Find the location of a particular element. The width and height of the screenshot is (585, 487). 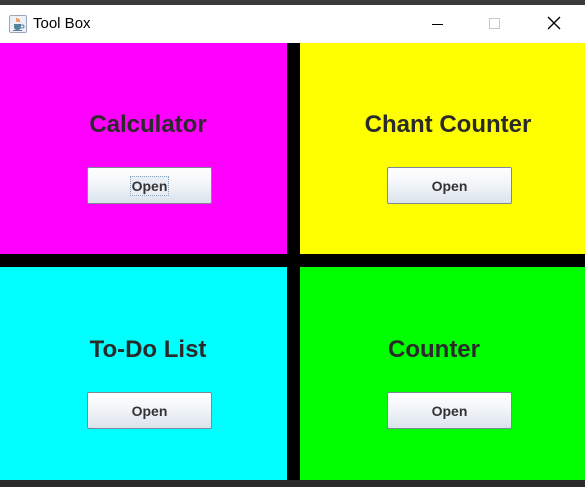

todo-list-open-button: Open is located at coordinates (149, 410).